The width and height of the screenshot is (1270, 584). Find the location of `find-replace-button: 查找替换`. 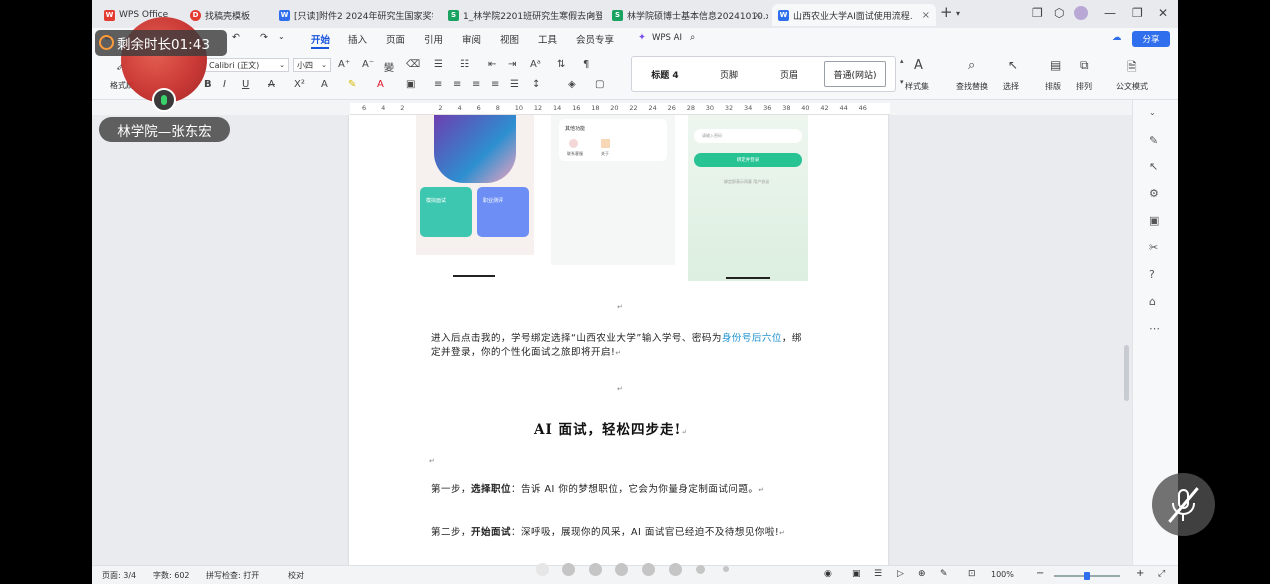

find-replace-button: 查找替换 is located at coordinates (972, 86).